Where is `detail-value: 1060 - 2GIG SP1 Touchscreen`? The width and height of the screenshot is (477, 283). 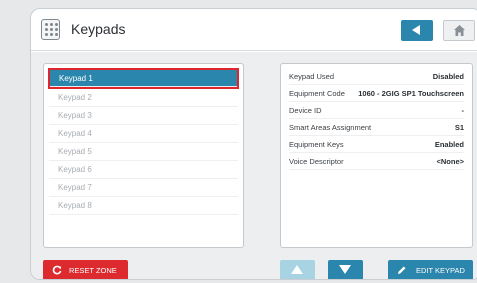
detail-value: 1060 - 2GIG SP1 Touchscreen is located at coordinates (411, 93).